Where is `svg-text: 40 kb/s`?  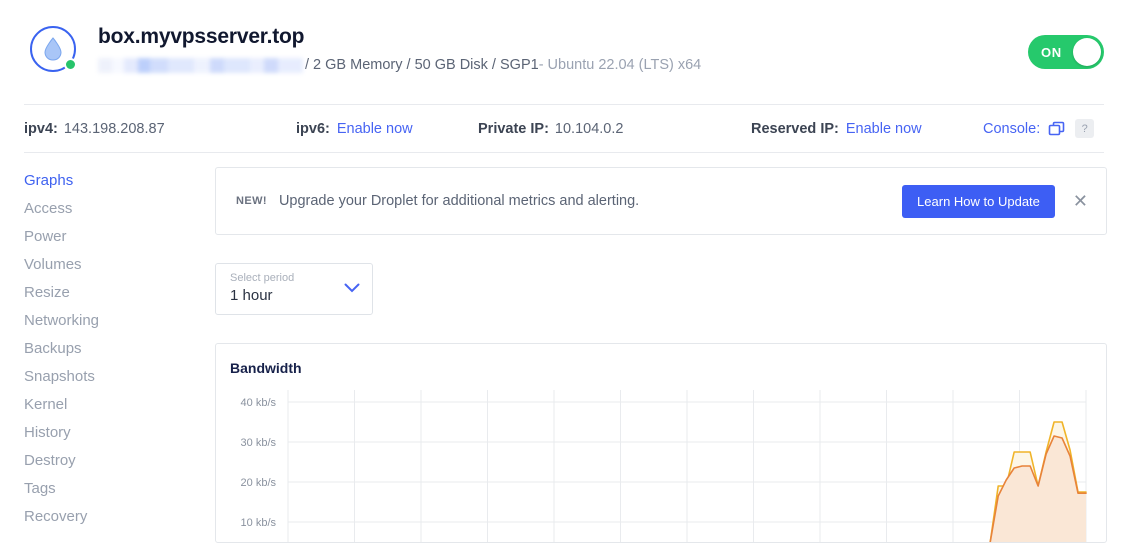
svg-text: 40 kb/s is located at coordinates (259, 403).